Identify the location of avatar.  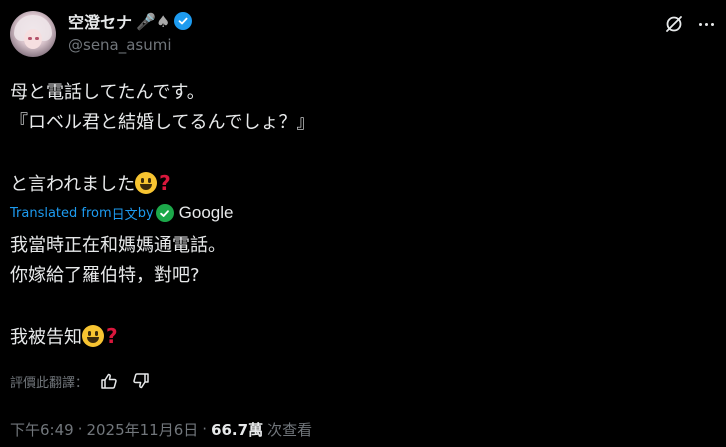
(33, 34).